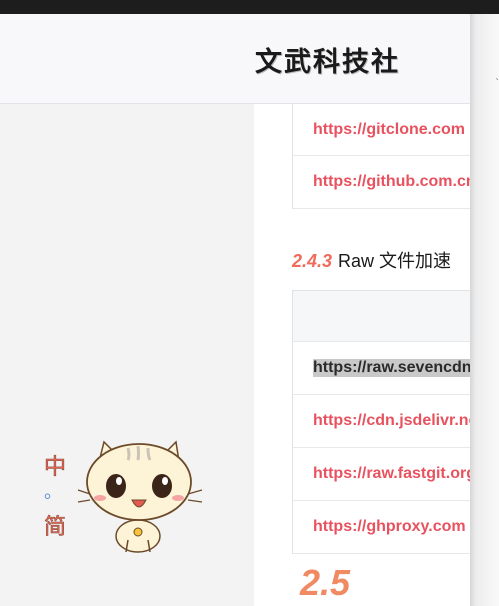  What do you see at coordinates (249, 7) in the screenshot?
I see `top-strip` at bounding box center [249, 7].